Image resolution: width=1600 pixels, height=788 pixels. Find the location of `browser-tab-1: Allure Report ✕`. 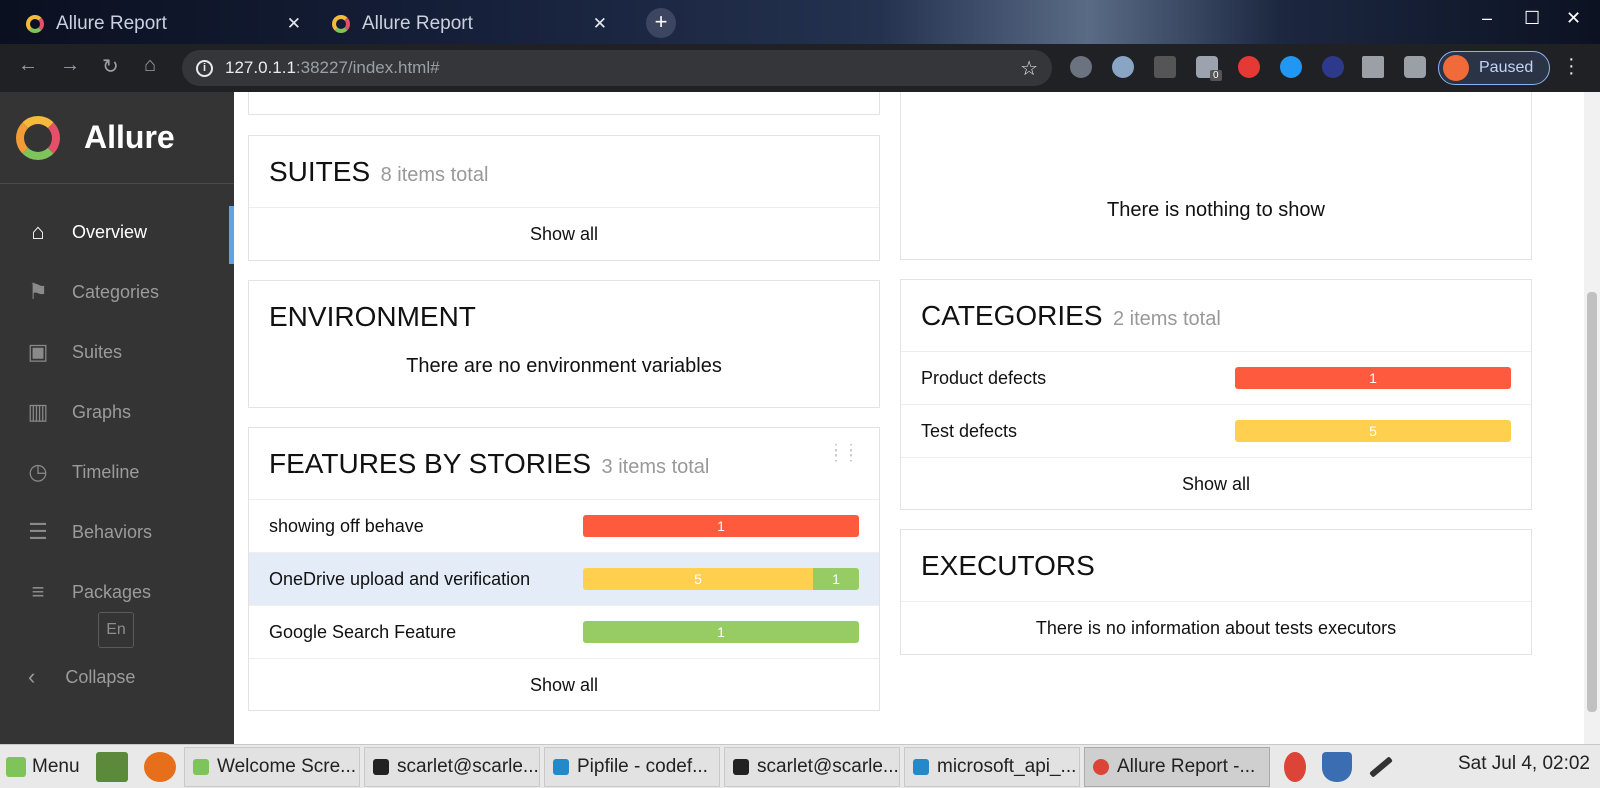

browser-tab-1: Allure Report ✕ is located at coordinates (163, 24).